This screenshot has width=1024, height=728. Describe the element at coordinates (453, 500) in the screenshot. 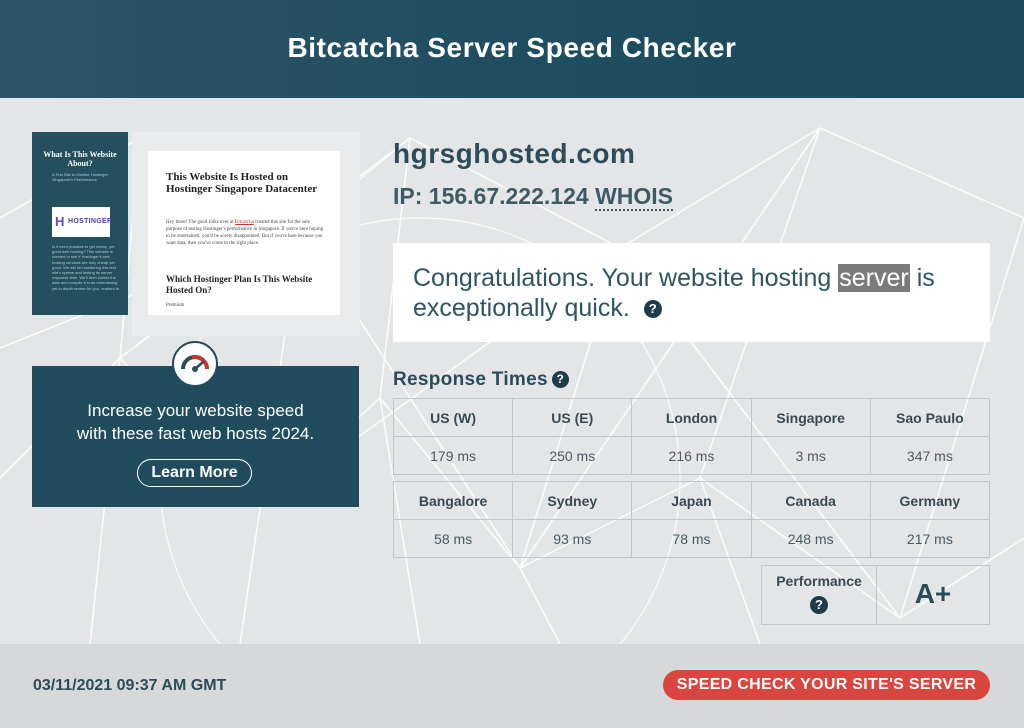

I see `location-cell: Bangalore` at that location.